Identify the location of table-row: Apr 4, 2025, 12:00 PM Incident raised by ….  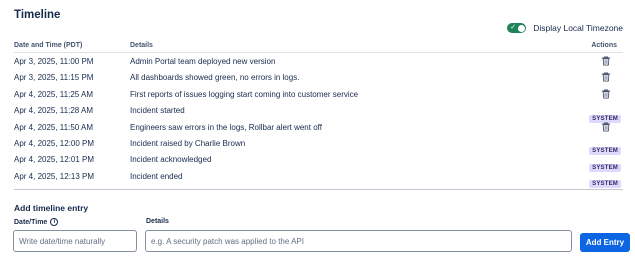
(318, 145).